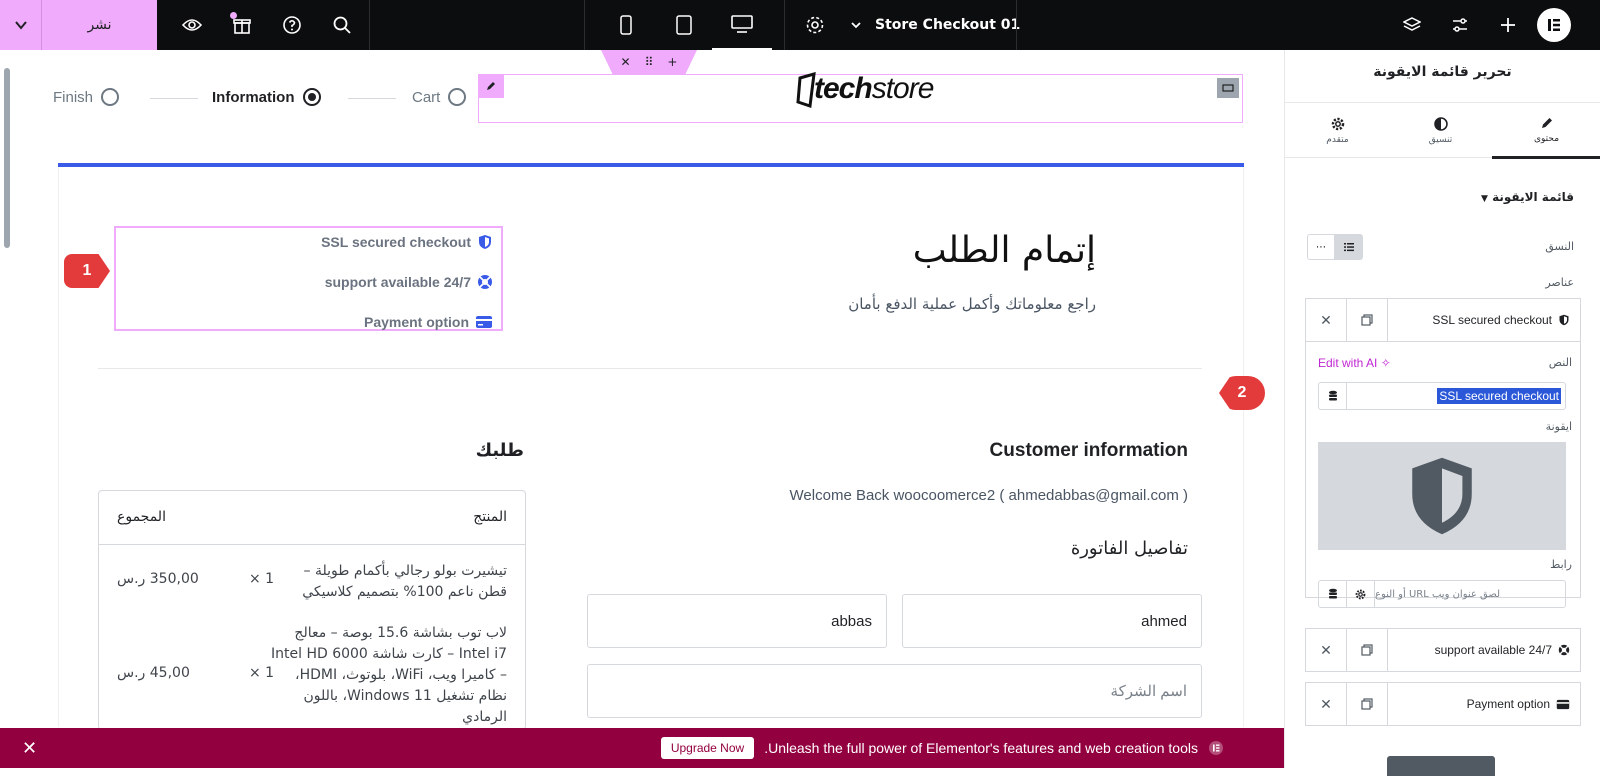  I want to click on gear-icon, so click(1360, 594).